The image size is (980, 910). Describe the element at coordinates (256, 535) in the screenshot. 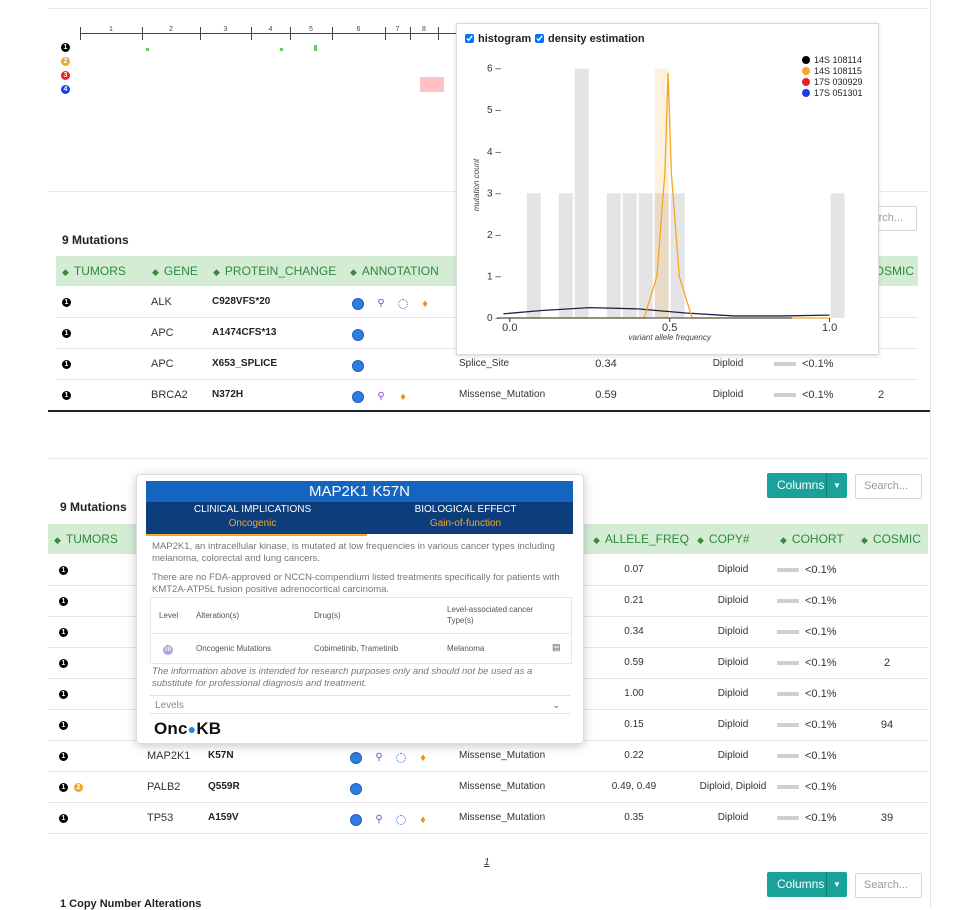

I see `active-tab-indicator` at that location.